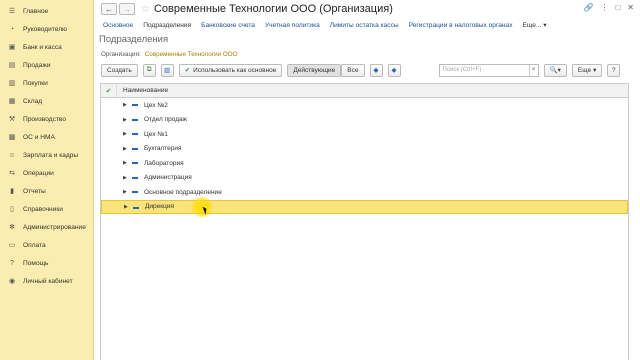  What do you see at coordinates (164, 163) in the screenshot?
I see `row-name: Лаборатория` at bounding box center [164, 163].